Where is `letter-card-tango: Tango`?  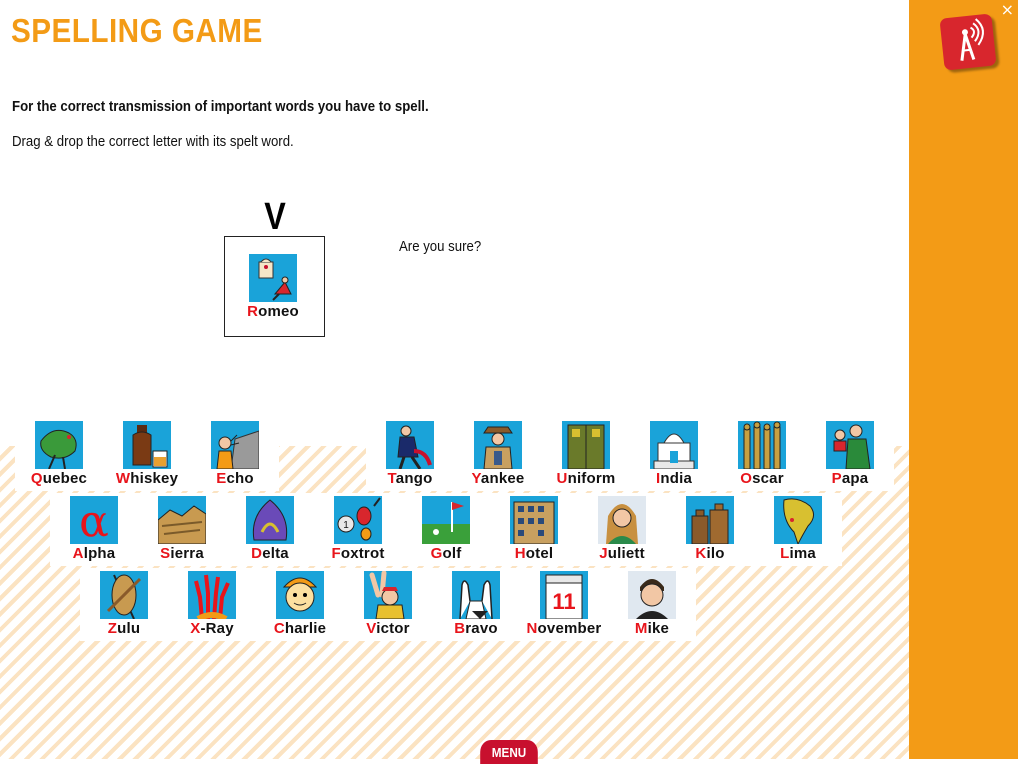 letter-card-tango: Tango is located at coordinates (410, 454).